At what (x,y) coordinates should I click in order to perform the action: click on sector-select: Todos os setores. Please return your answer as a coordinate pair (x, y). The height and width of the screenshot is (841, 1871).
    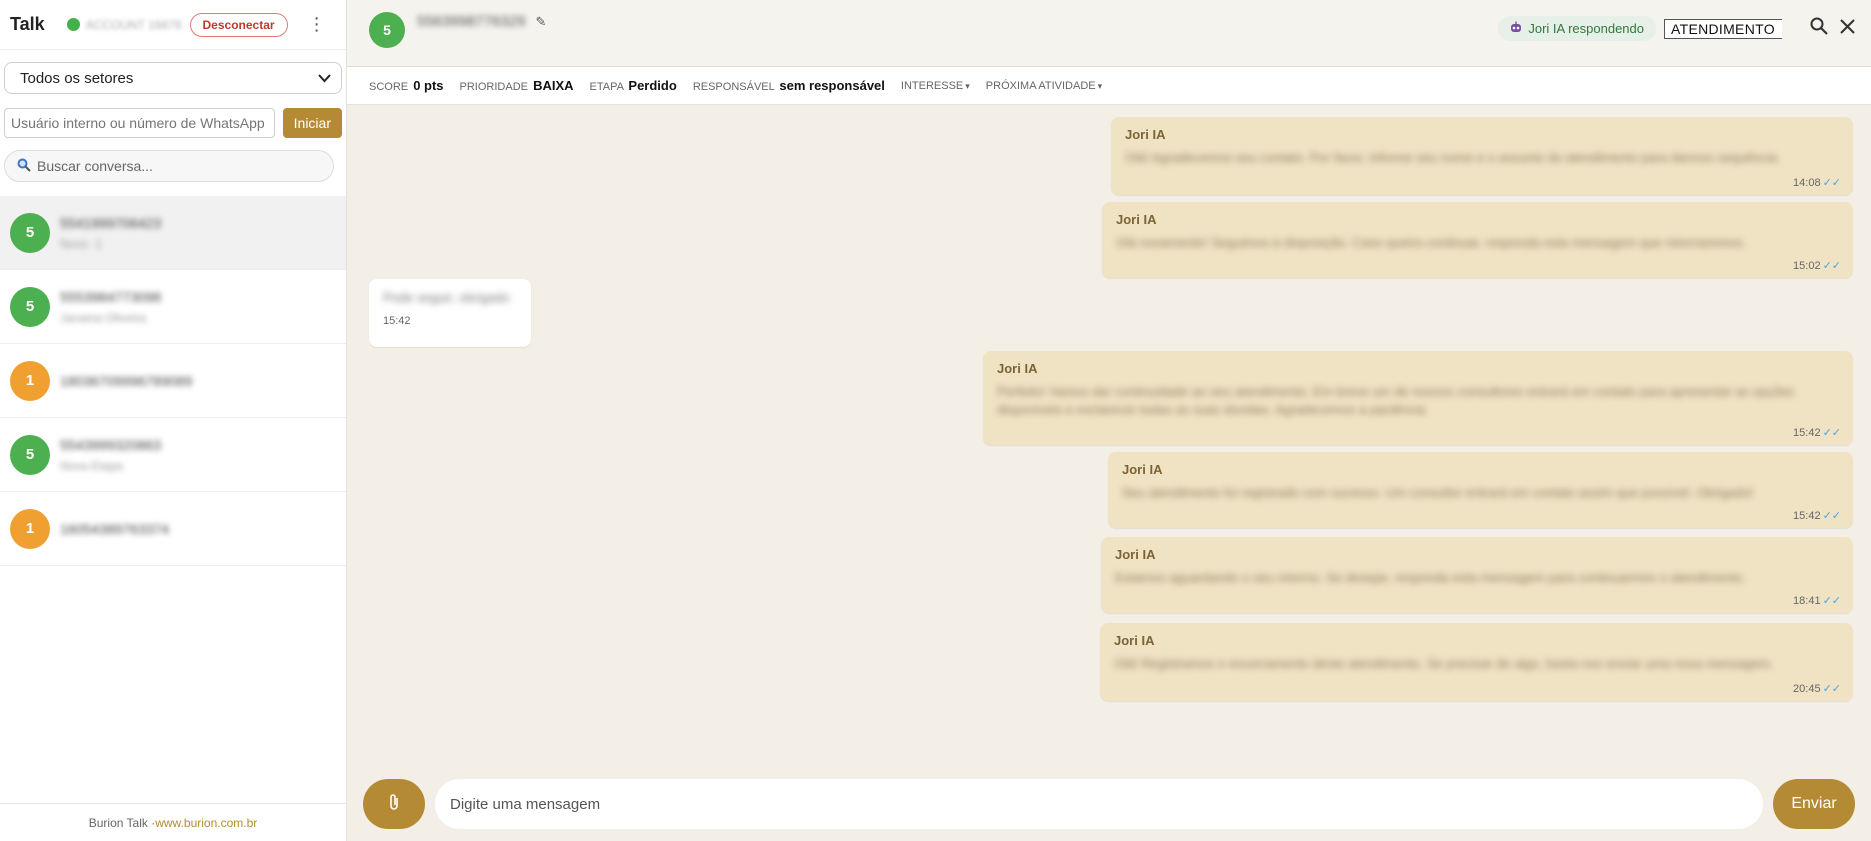
    Looking at the image, I should click on (173, 78).